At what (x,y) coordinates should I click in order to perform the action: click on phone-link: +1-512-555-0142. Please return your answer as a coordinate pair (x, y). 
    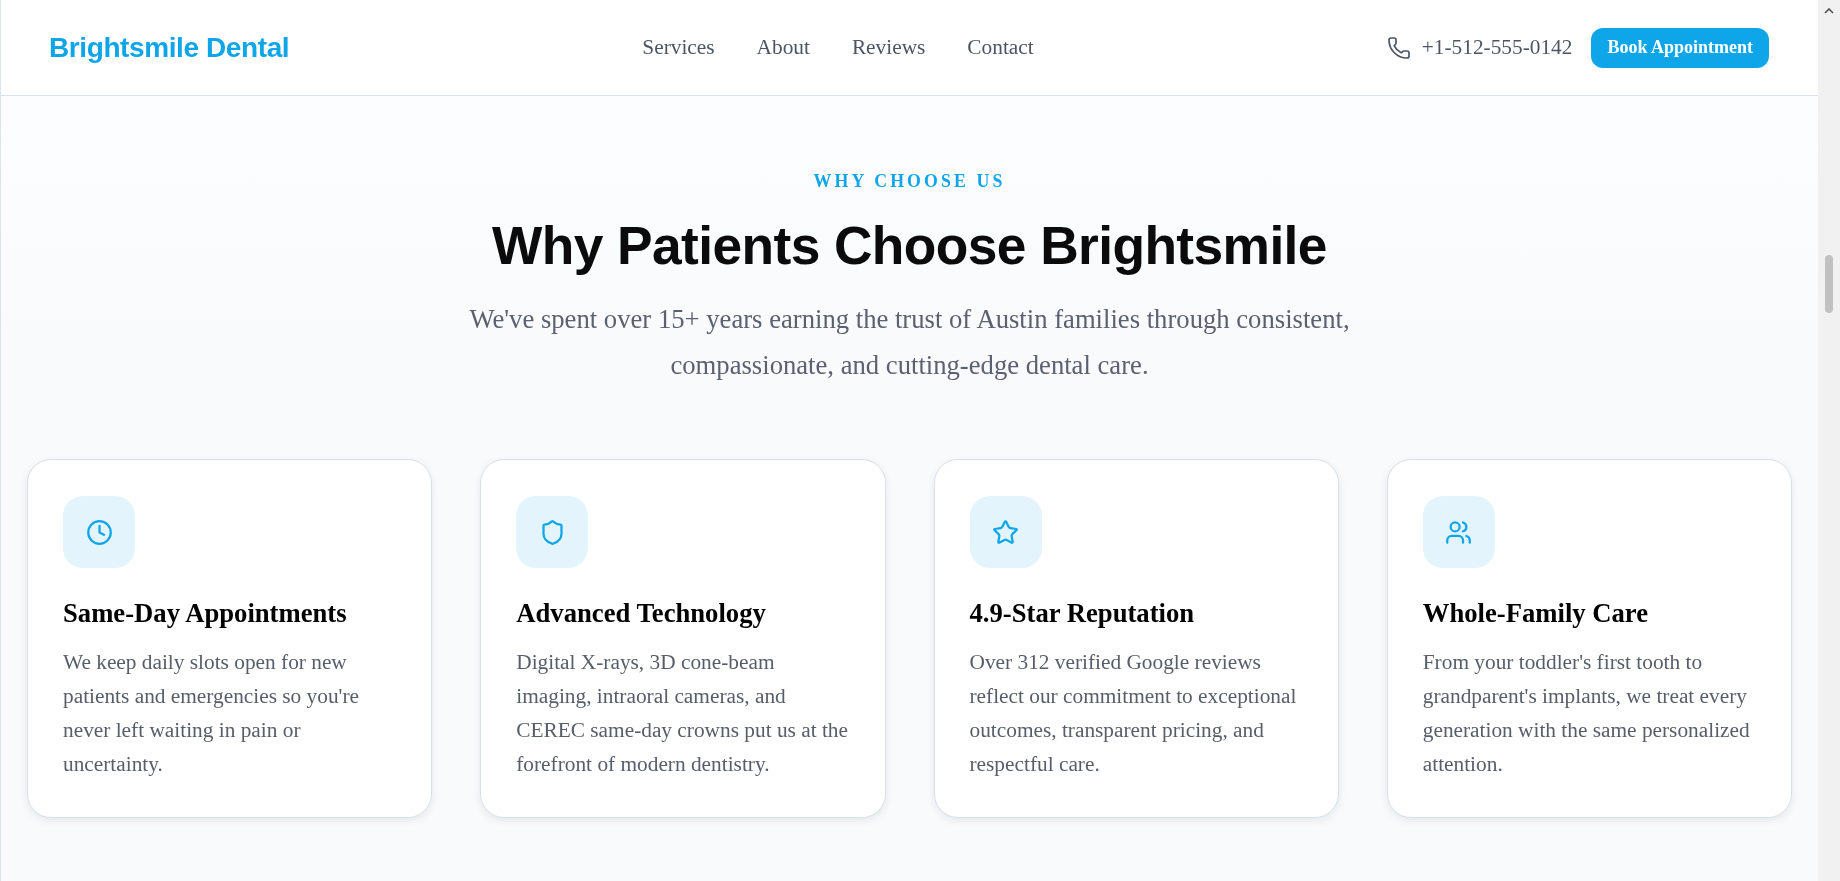
    Looking at the image, I should click on (1479, 47).